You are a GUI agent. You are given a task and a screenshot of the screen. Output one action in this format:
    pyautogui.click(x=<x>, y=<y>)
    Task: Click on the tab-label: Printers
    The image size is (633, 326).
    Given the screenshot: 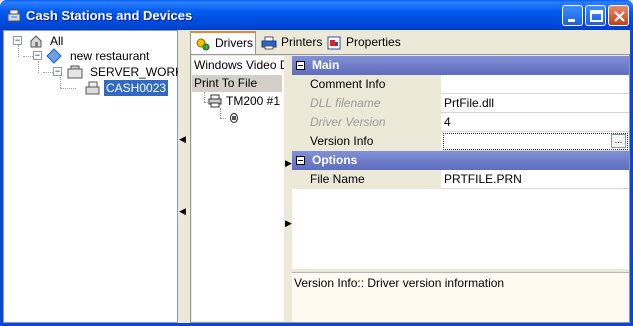 What is the action you would take?
    pyautogui.click(x=302, y=42)
    